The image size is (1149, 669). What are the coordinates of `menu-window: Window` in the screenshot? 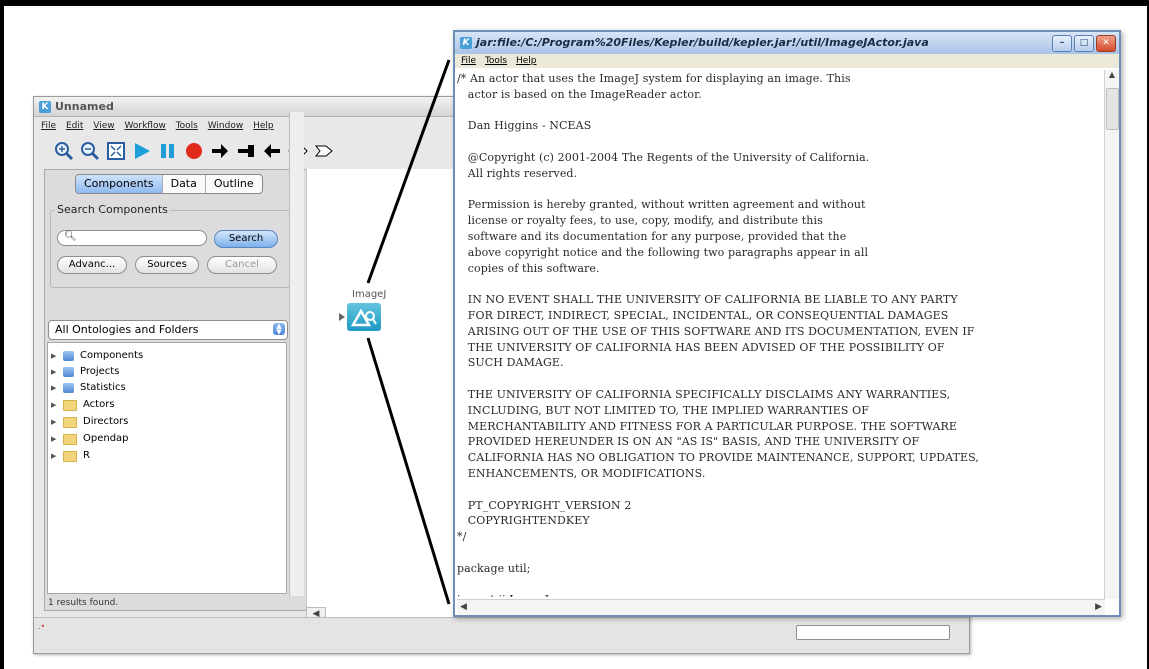 It's located at (226, 126).